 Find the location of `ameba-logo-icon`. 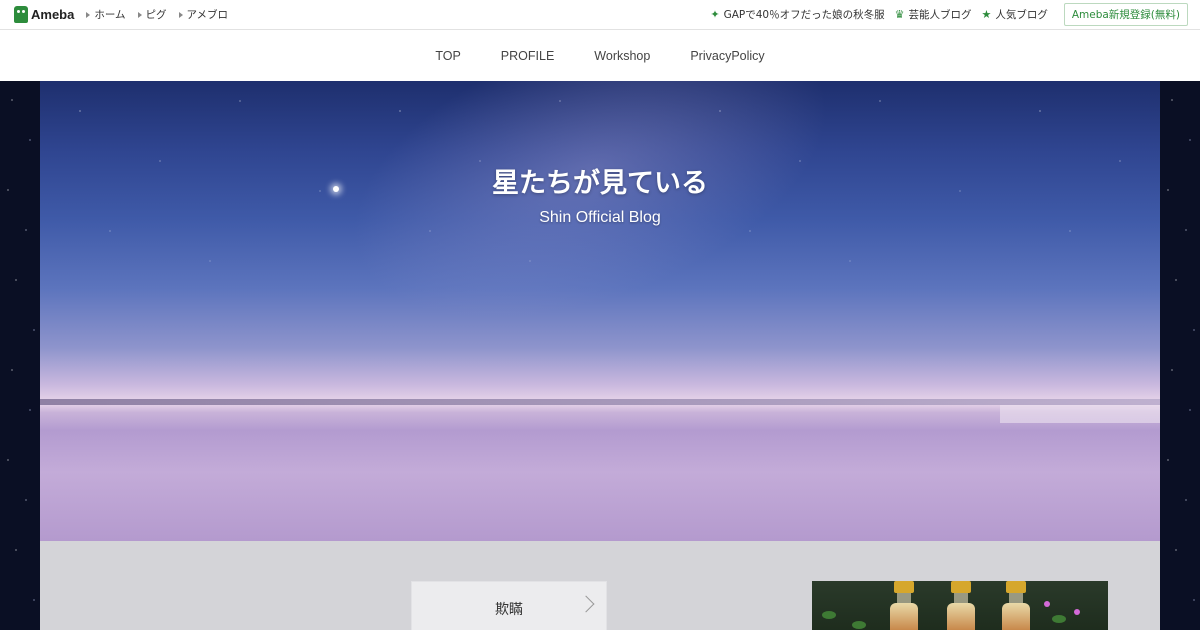

ameba-logo-icon is located at coordinates (21, 14).